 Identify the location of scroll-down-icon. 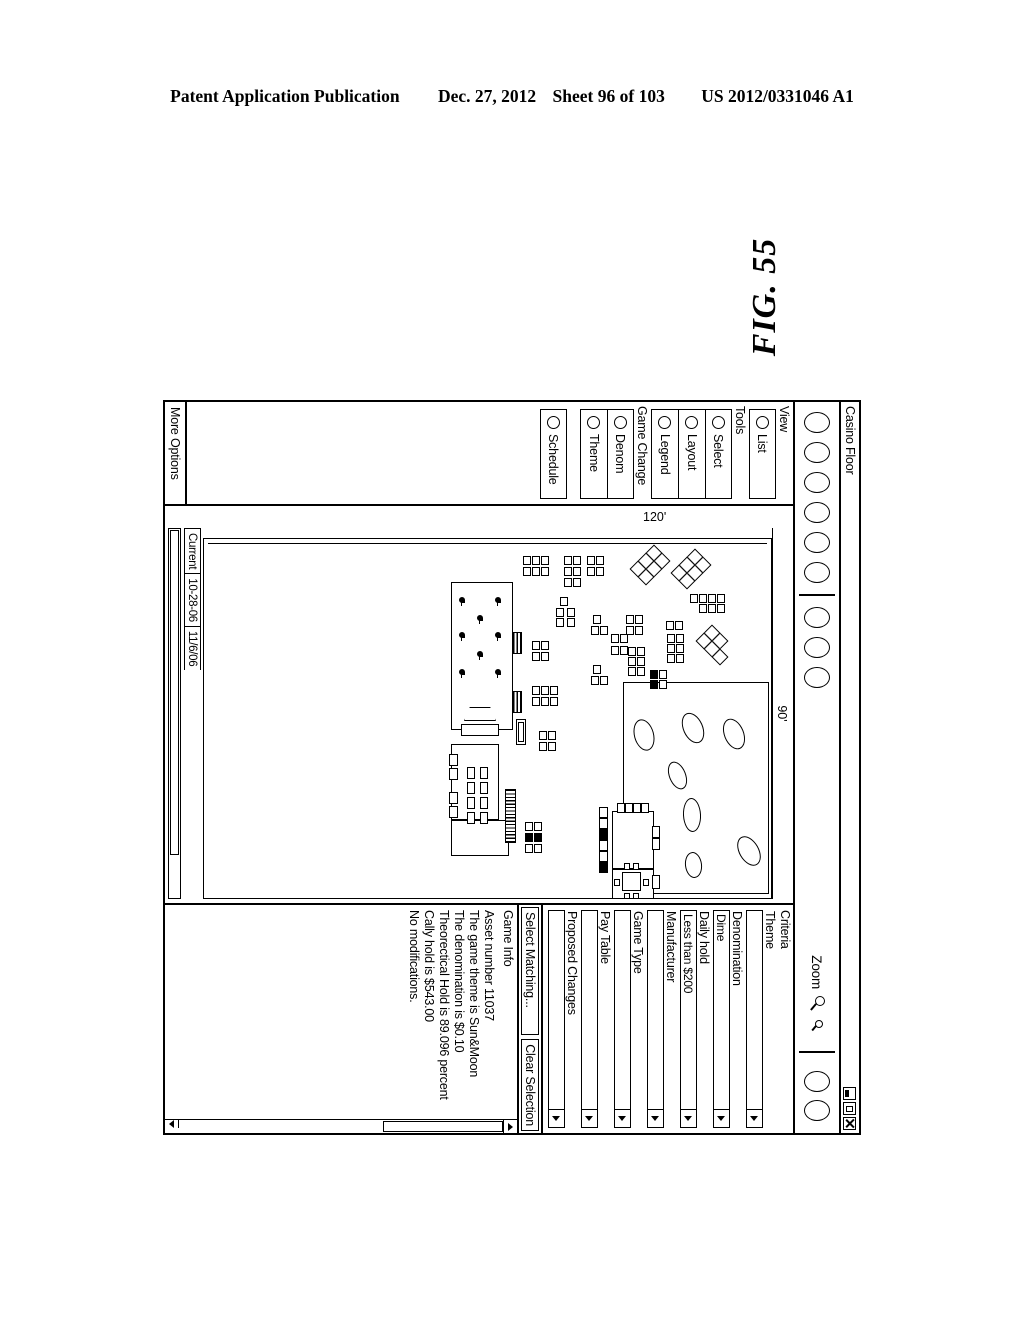
(172, 1124).